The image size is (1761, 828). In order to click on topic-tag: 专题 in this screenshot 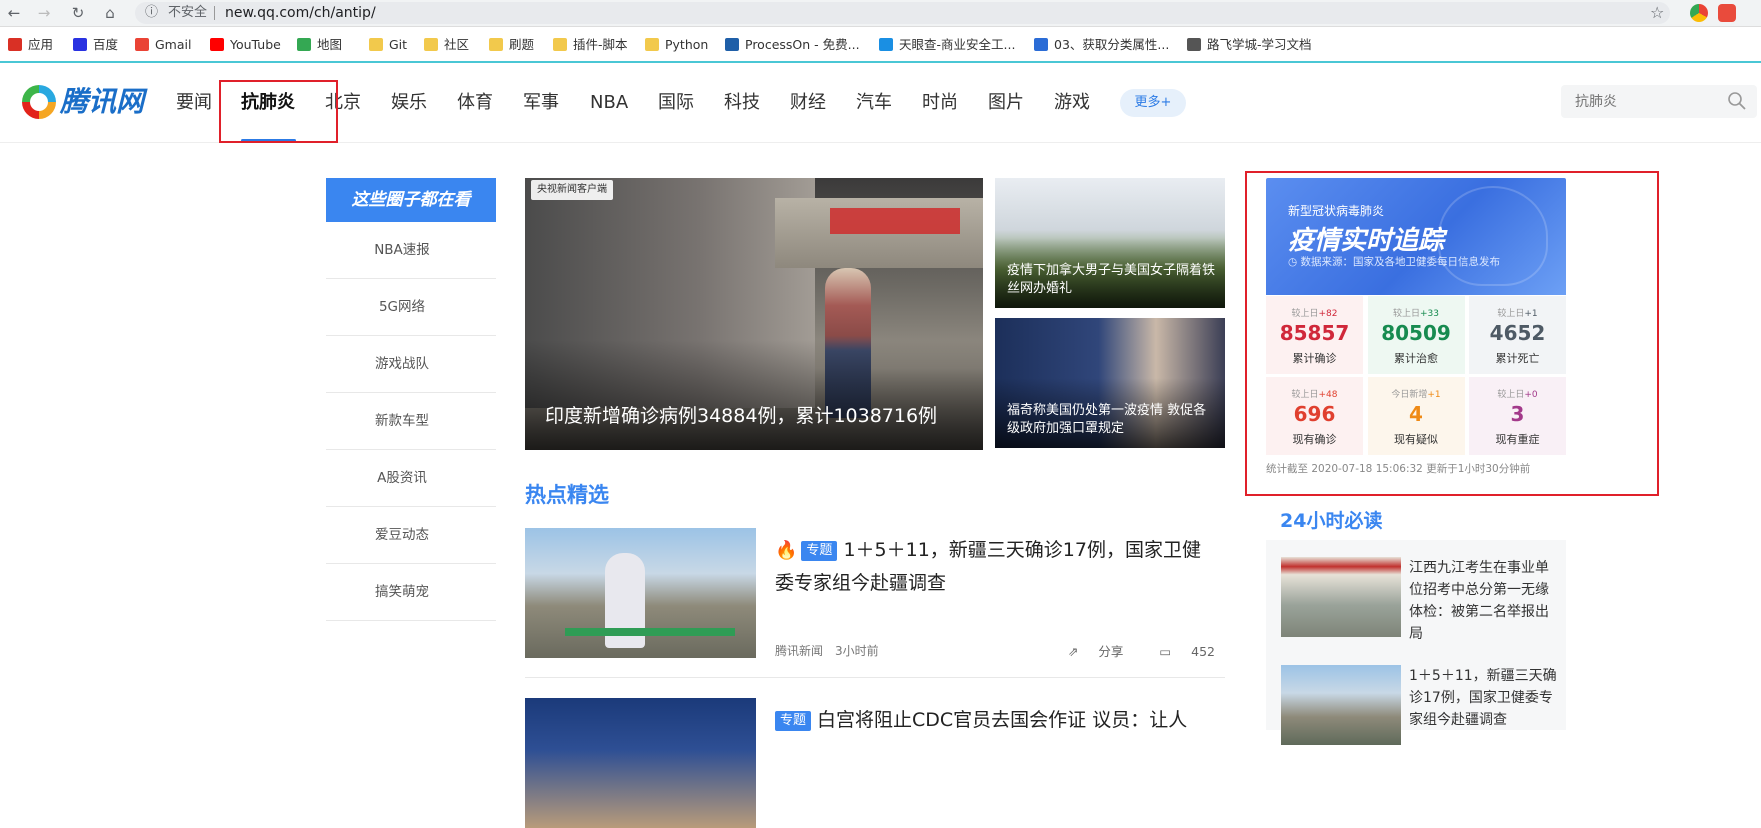, I will do `click(793, 721)`.